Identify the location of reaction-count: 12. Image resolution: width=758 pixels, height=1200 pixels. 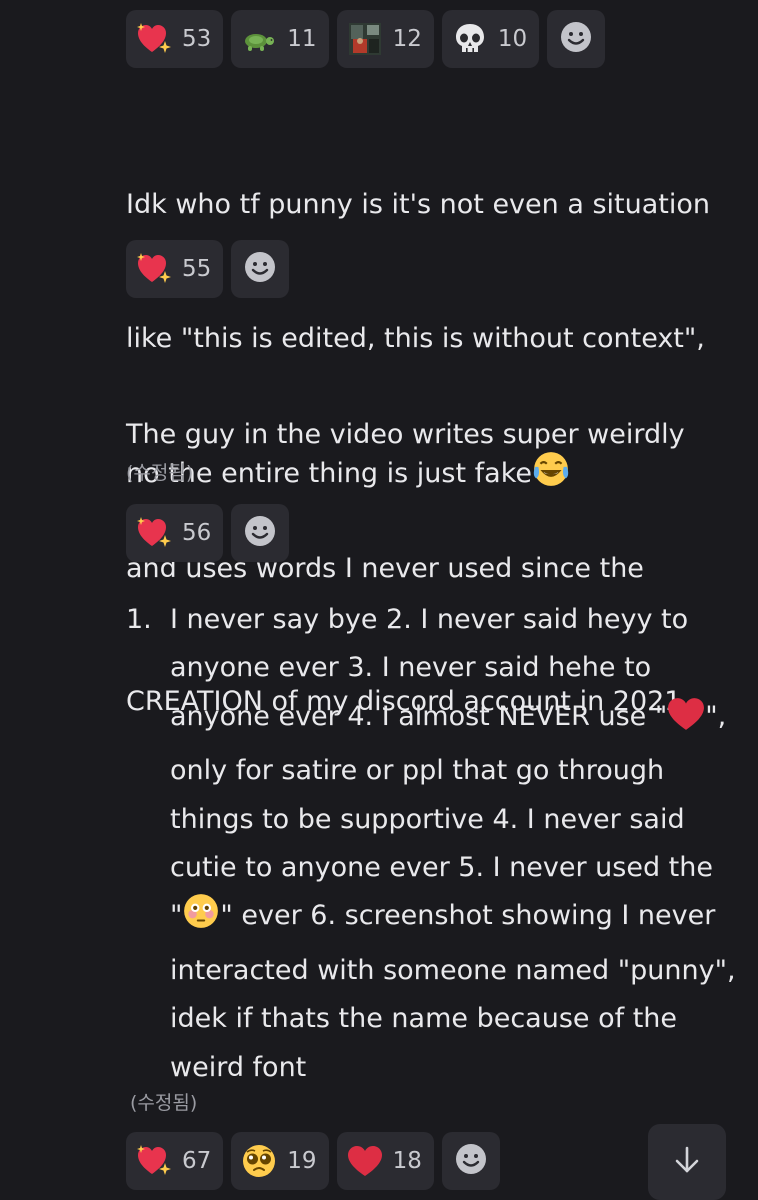
(407, 39).